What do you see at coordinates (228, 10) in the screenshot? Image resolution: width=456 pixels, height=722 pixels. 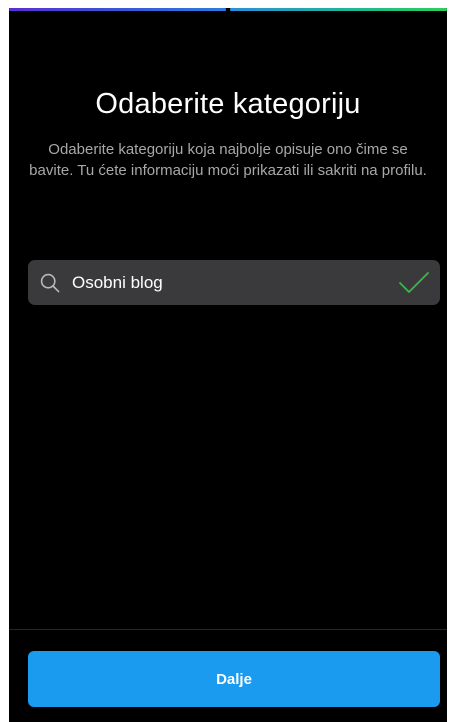 I see `progress-bar` at bounding box center [228, 10].